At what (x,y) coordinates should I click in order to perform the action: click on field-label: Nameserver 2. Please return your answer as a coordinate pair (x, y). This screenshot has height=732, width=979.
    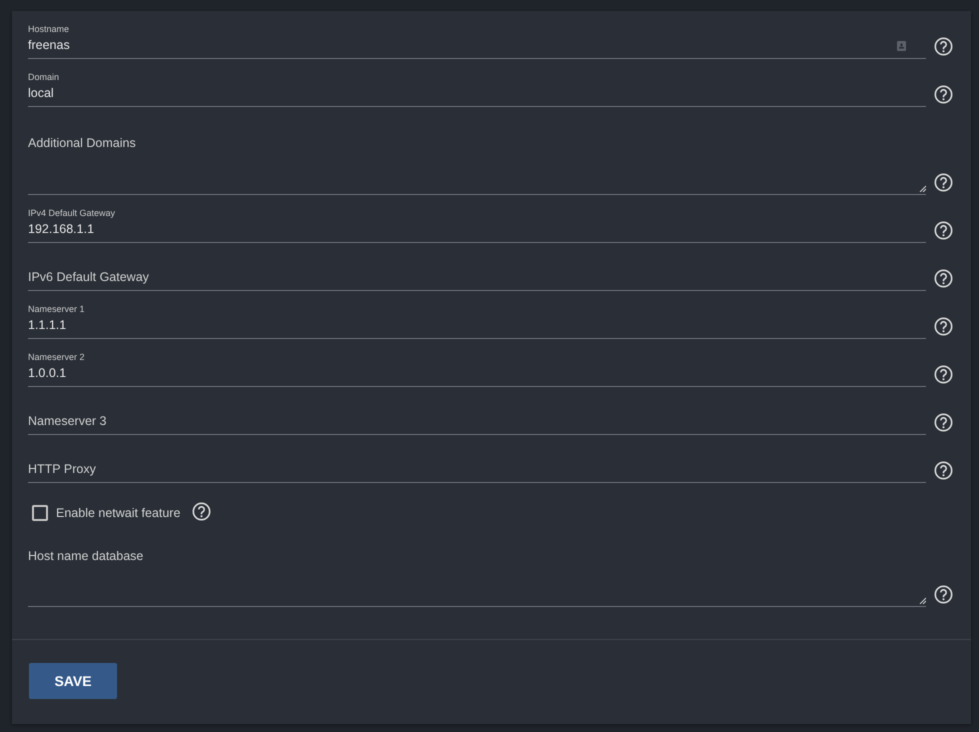
    Looking at the image, I should click on (56, 357).